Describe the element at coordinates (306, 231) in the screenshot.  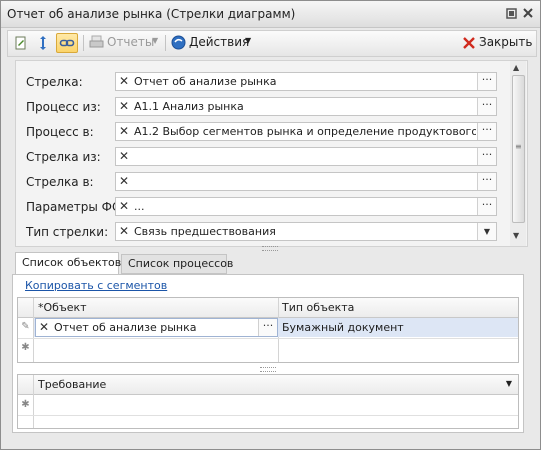
I see `arrow-type-select: ✕ Связь предшествования ▼` at that location.